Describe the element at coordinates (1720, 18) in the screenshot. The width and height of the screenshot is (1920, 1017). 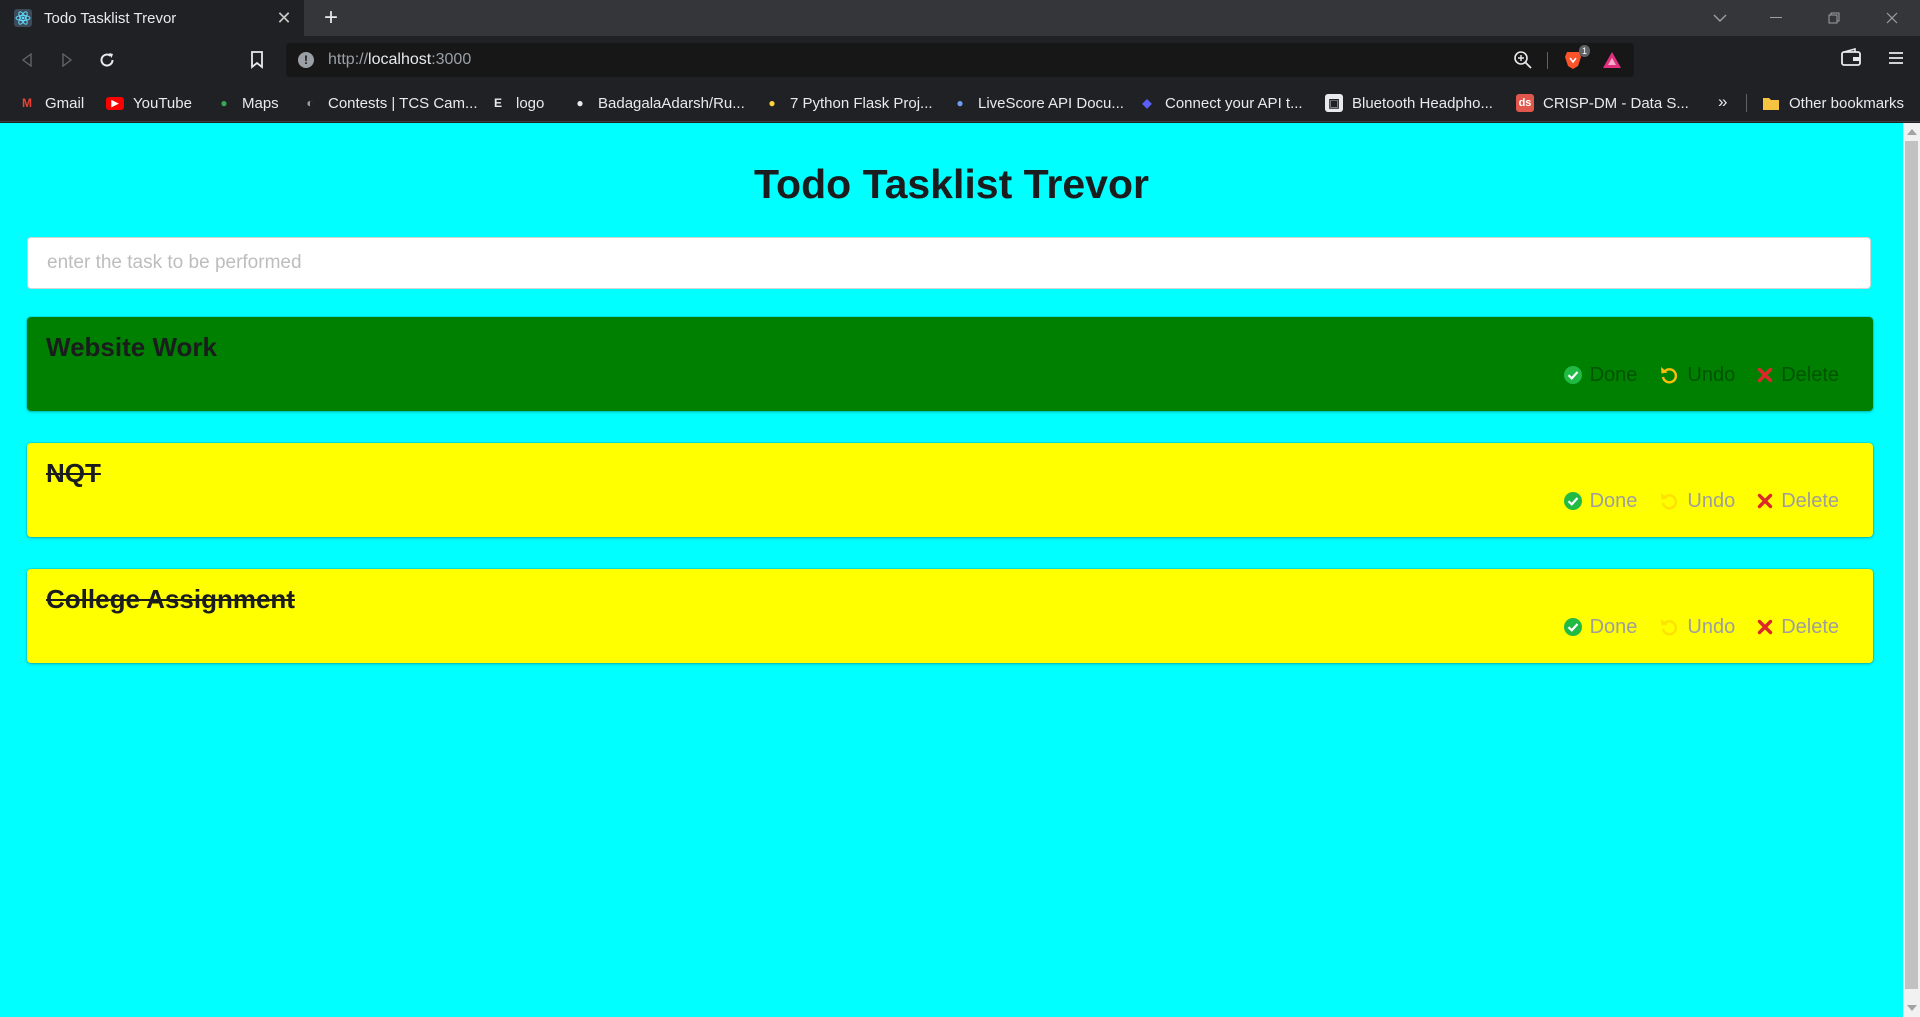
I see `tab-search-icon` at that location.